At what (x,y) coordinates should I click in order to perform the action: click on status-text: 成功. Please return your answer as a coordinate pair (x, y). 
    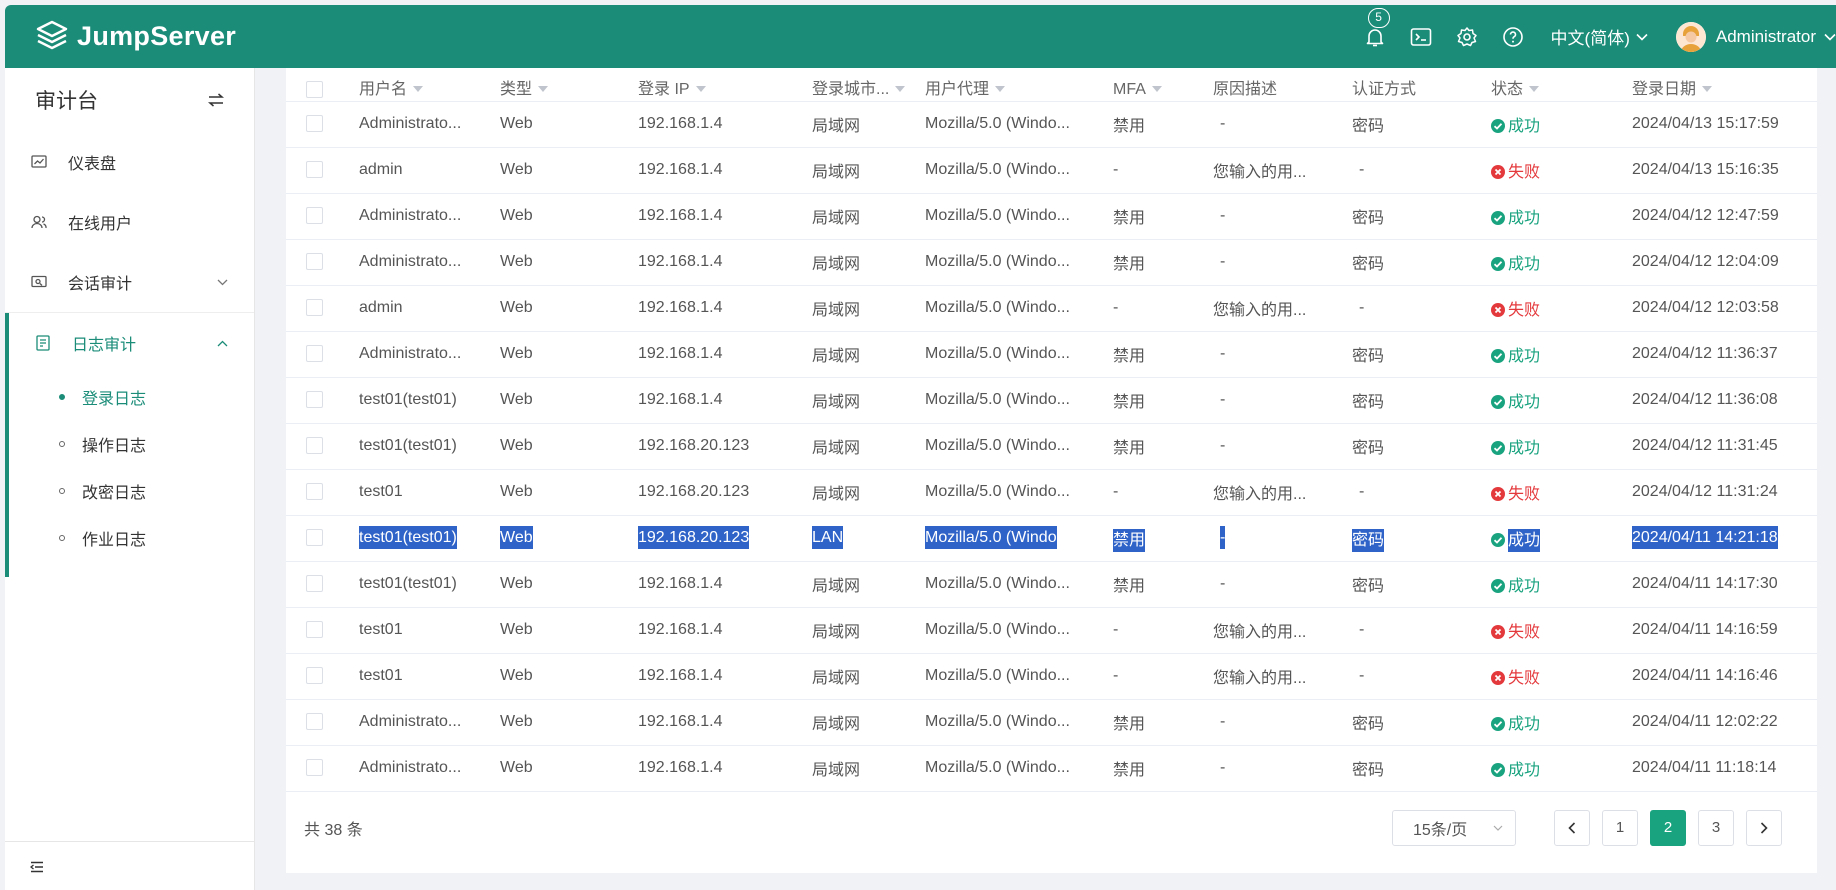
    Looking at the image, I should click on (1524, 770).